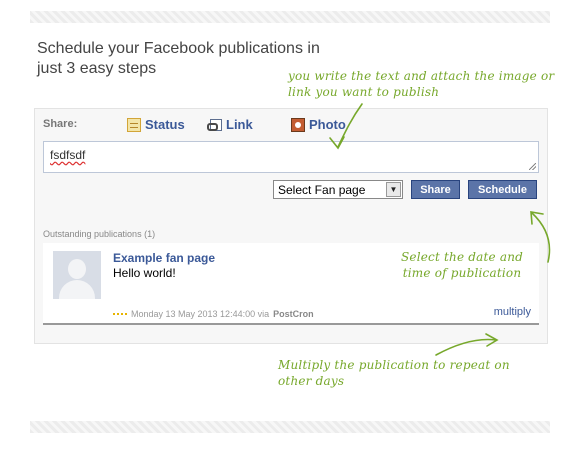  I want to click on share-label: Share:, so click(60, 124).